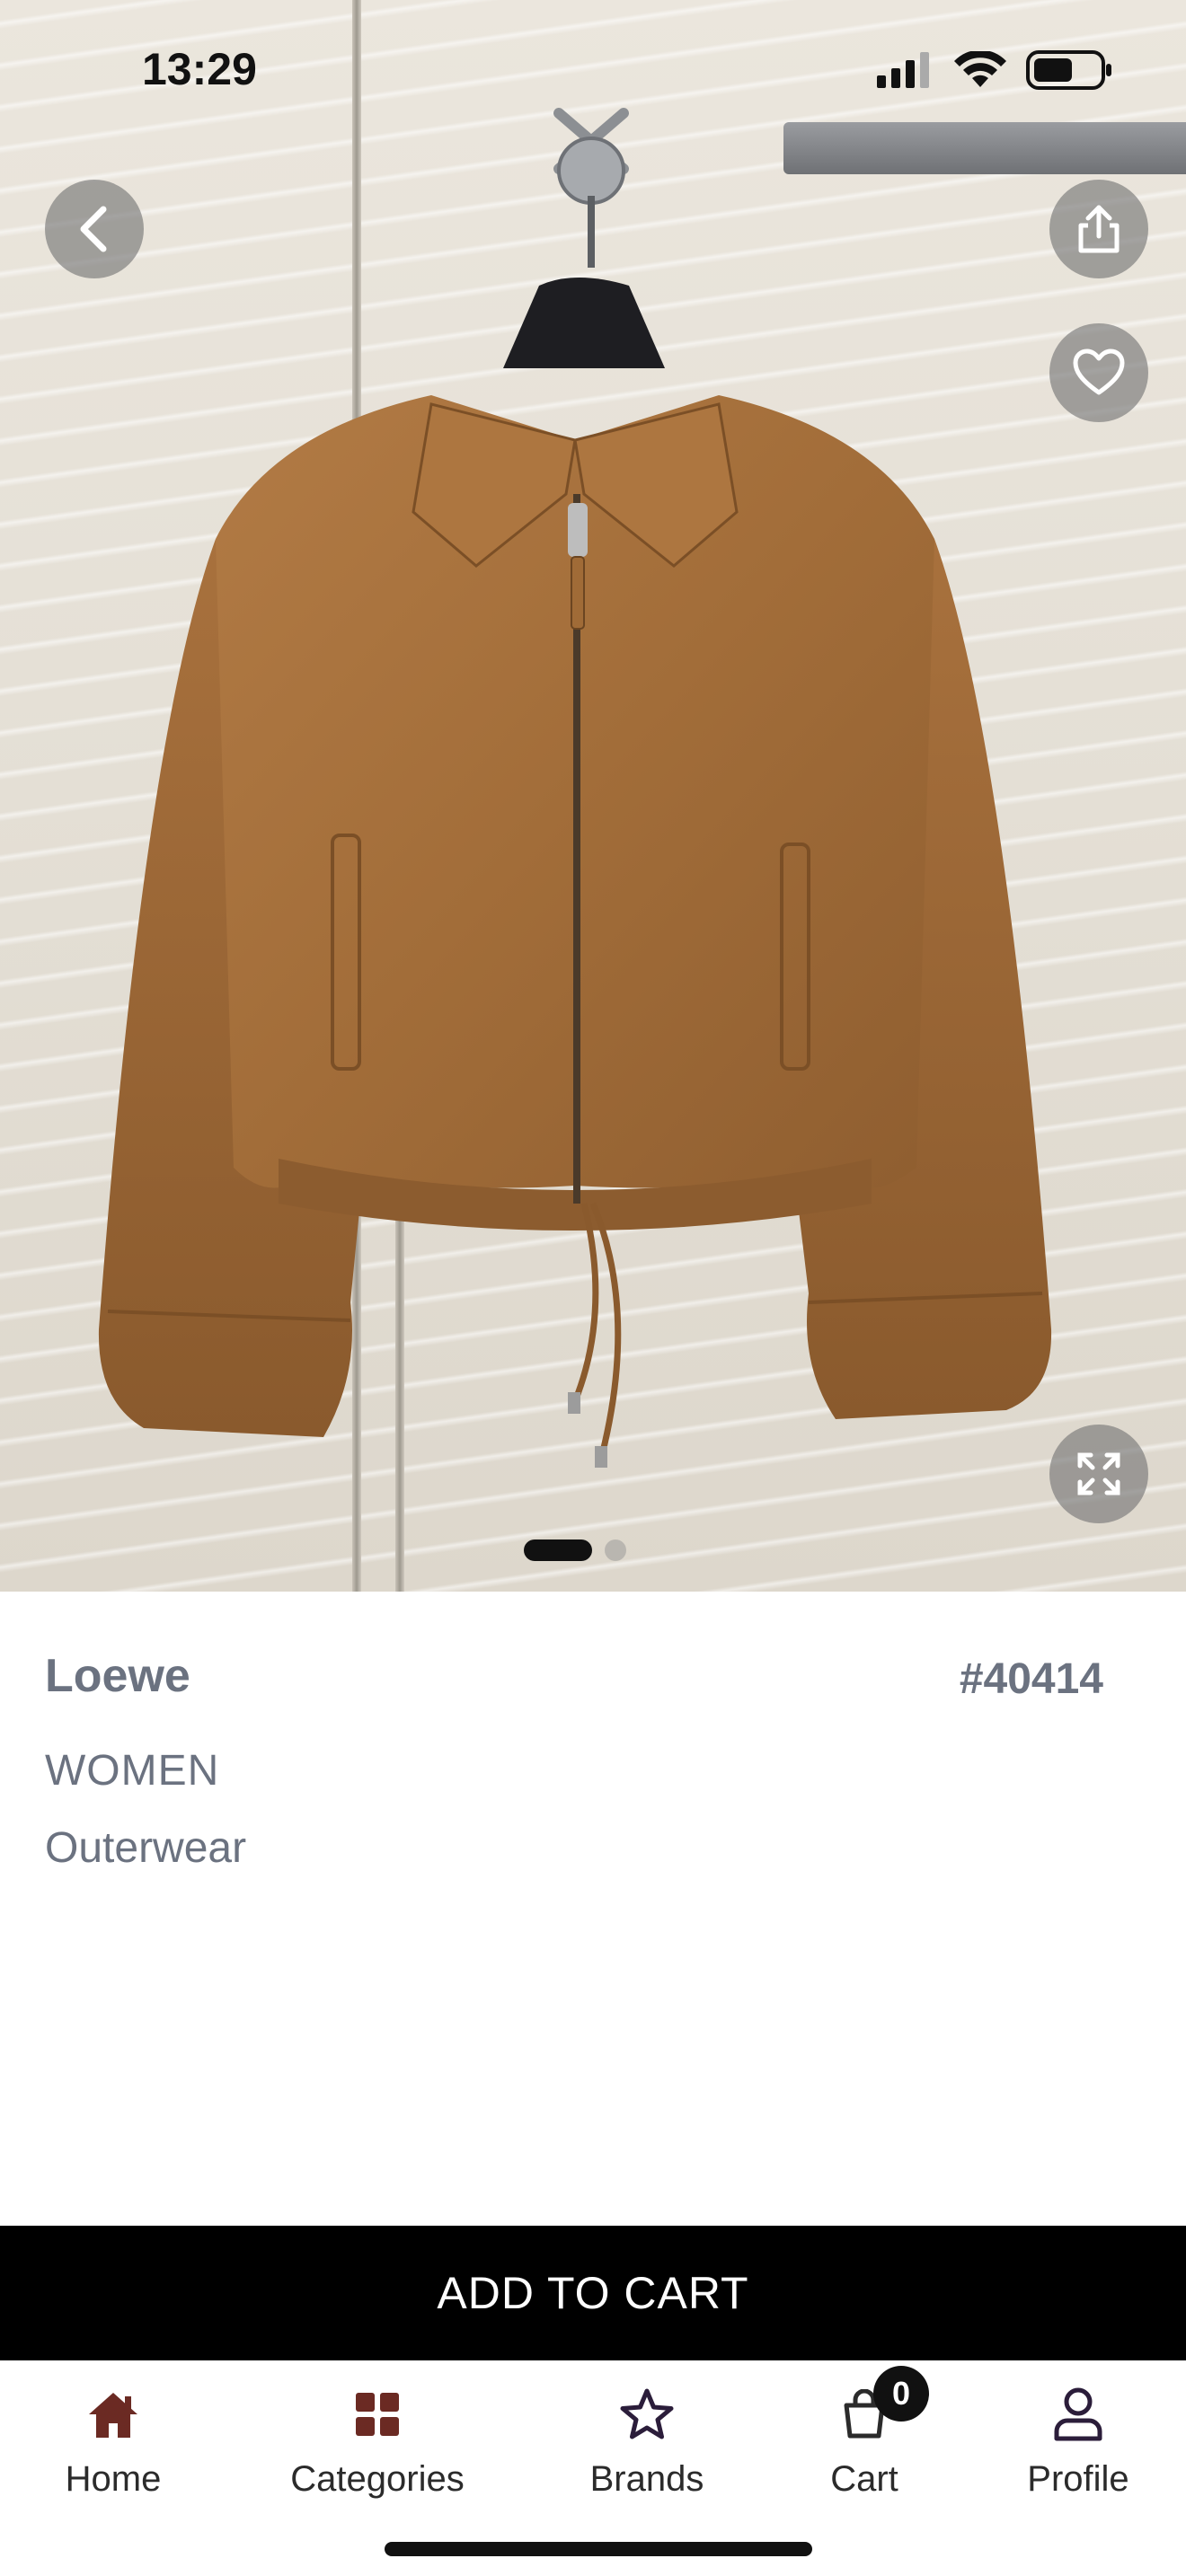  Describe the element at coordinates (377, 2414) in the screenshot. I see `grid-icon` at that location.